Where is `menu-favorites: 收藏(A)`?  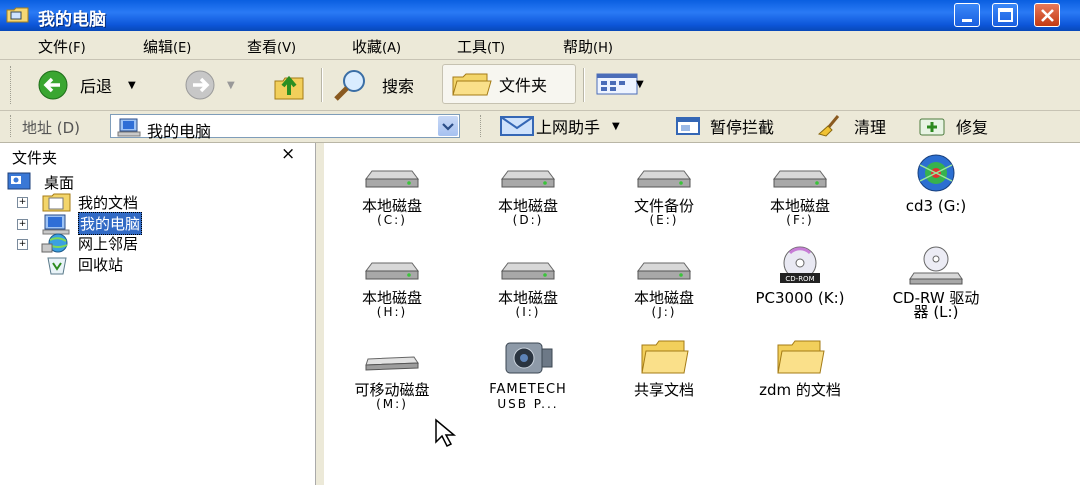
menu-favorites: 收藏(A) is located at coordinates (376, 46).